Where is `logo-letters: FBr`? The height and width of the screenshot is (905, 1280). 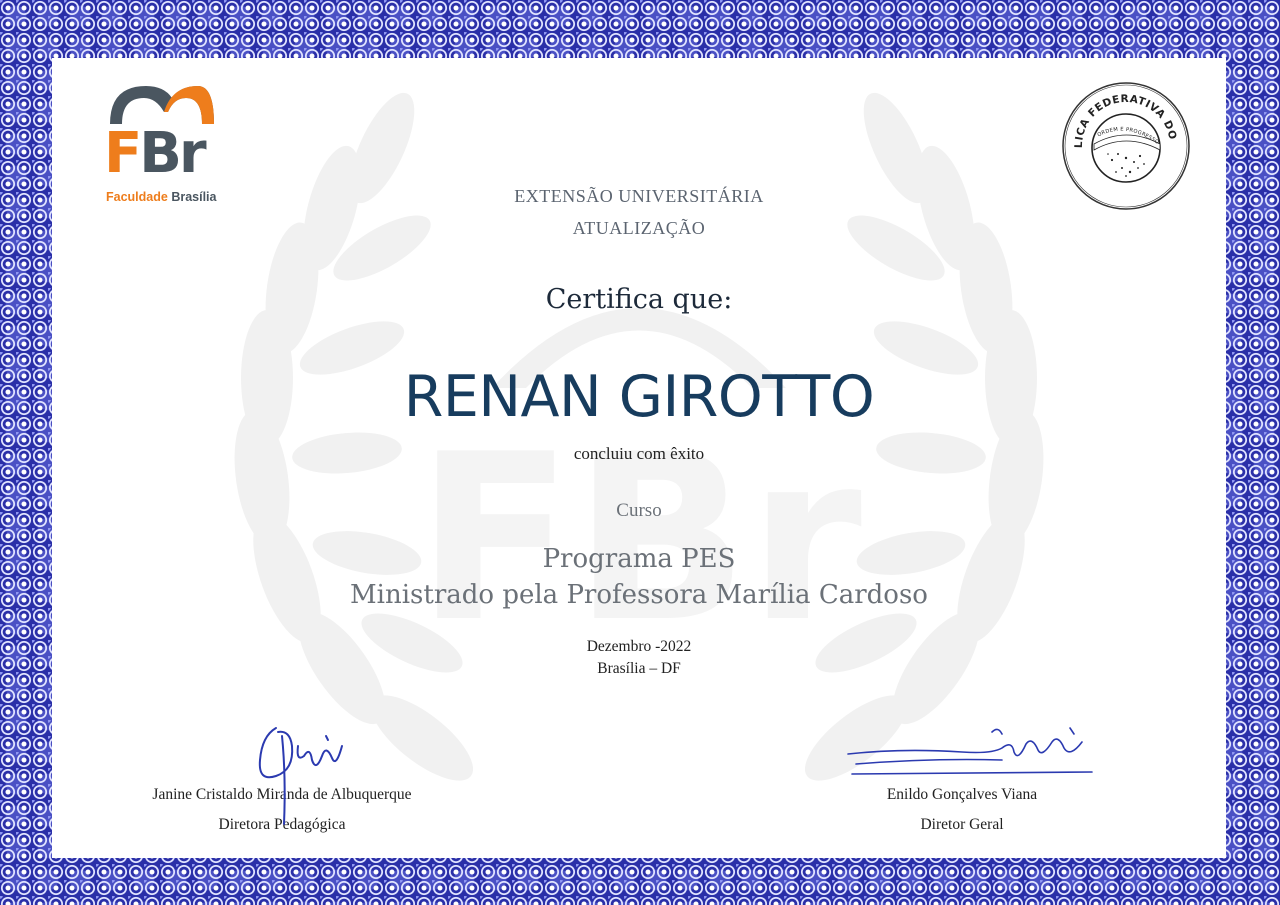 logo-letters: FBr is located at coordinates (155, 154).